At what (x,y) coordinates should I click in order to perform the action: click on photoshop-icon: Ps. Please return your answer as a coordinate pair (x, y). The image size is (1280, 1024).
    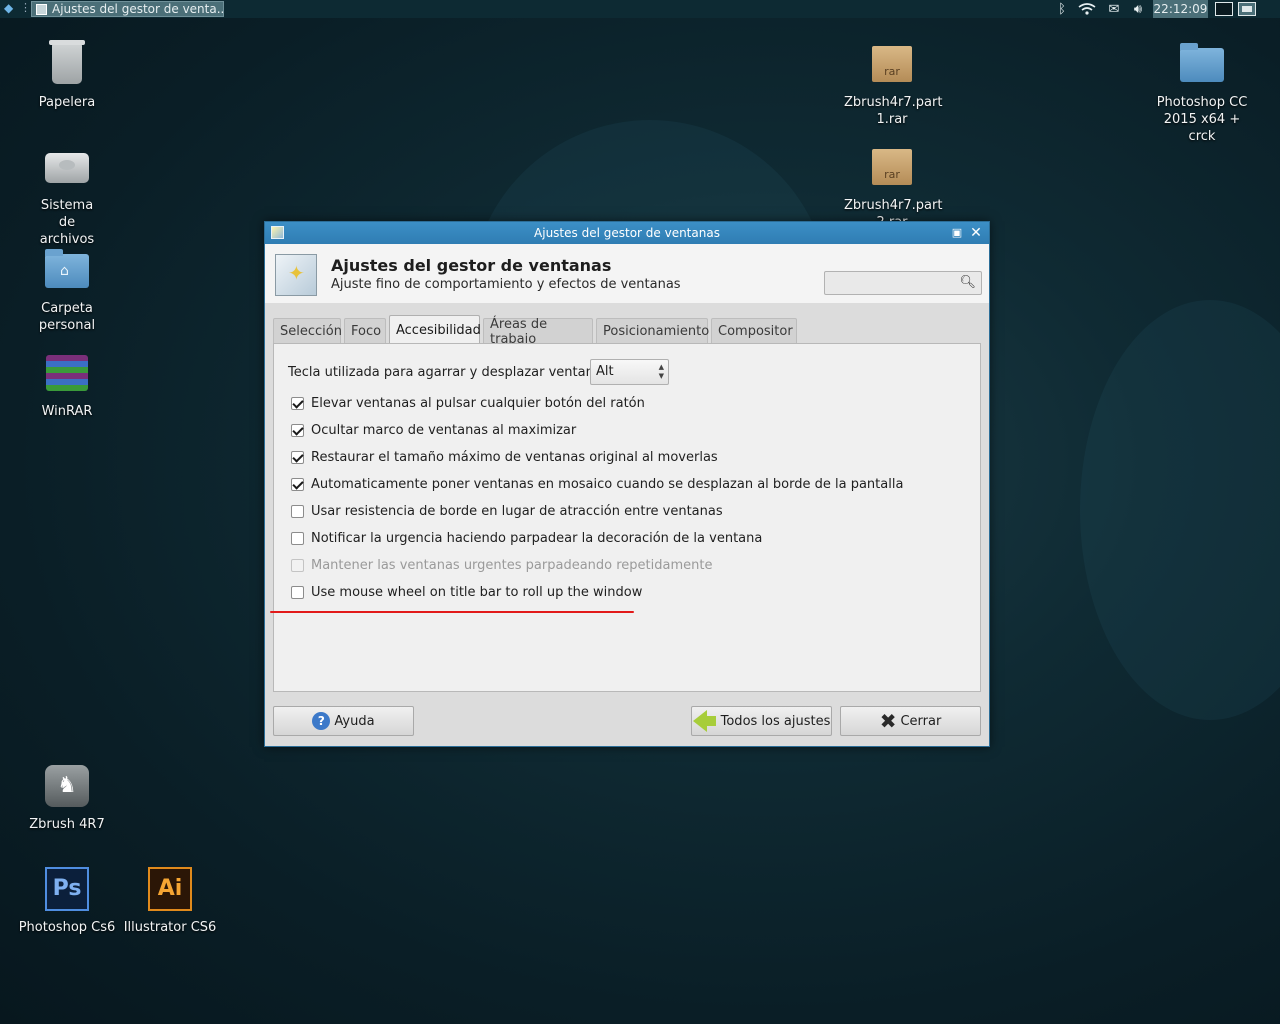
    Looking at the image, I should click on (67, 889).